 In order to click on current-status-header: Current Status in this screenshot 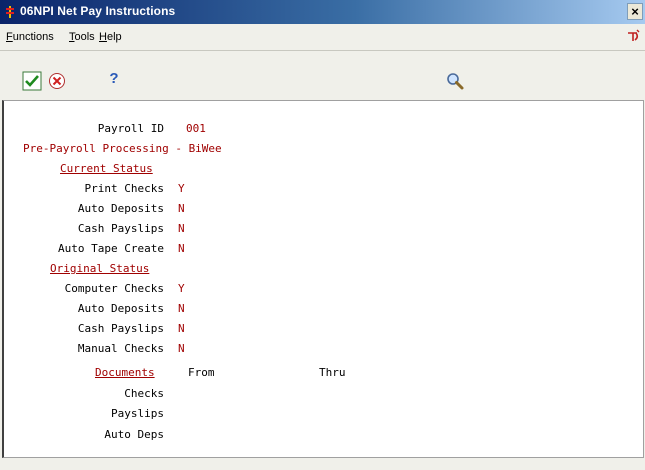, I will do `click(106, 168)`.